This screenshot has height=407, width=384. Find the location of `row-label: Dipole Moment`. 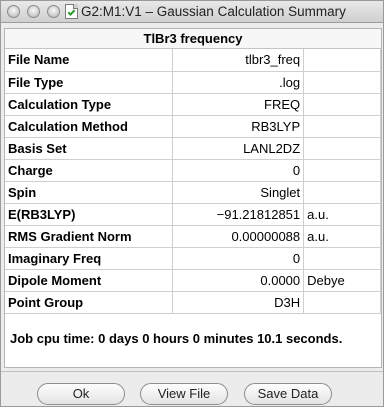

row-label: Dipole Moment is located at coordinates (89, 280).